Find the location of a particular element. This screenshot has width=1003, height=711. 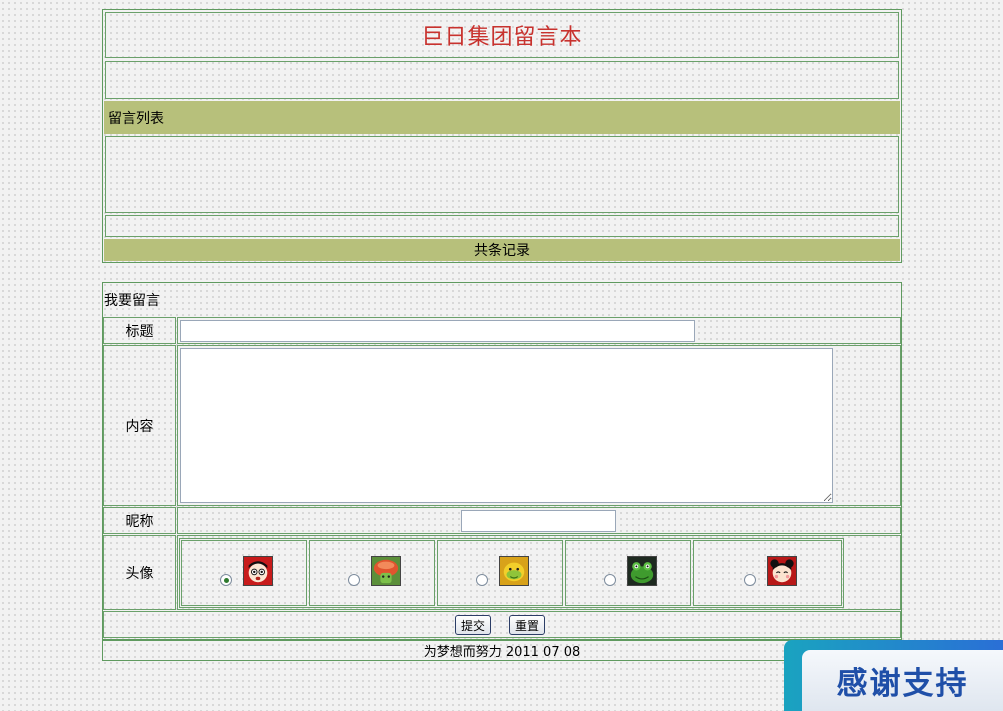

title-spacer-row is located at coordinates (502, 80).